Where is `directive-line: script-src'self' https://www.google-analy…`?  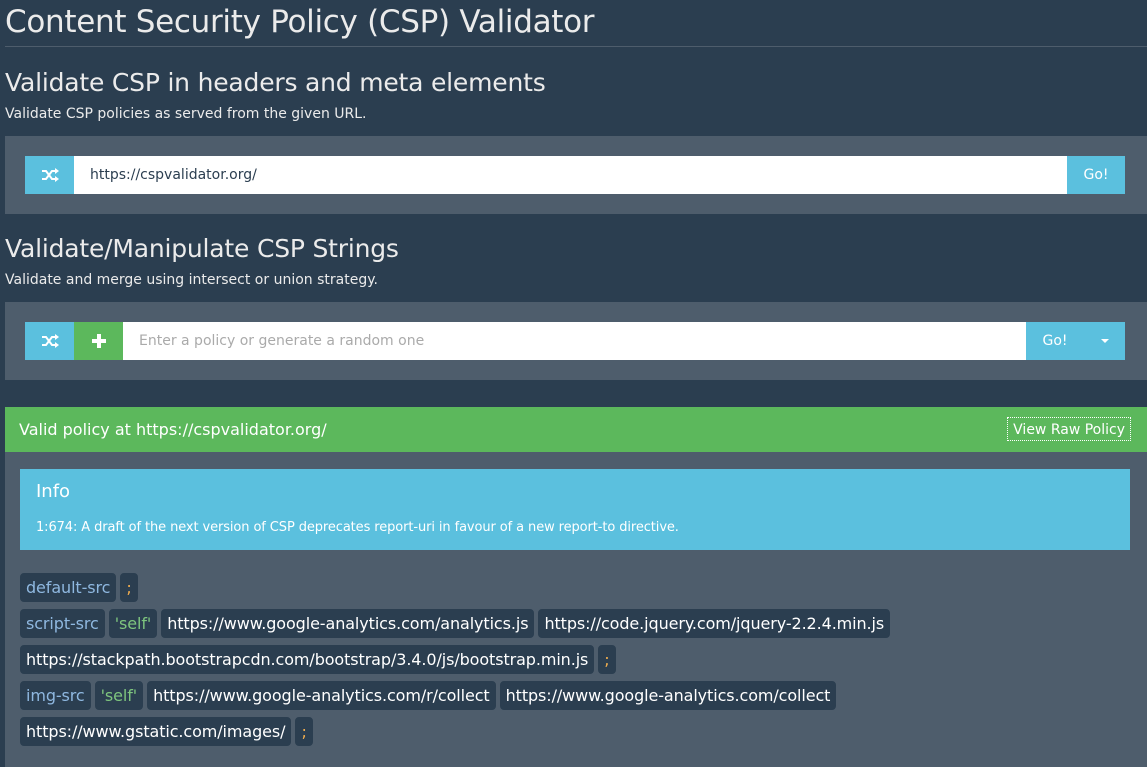
directive-line: script-src'self' https://www.google-analy… is located at coordinates (580, 624).